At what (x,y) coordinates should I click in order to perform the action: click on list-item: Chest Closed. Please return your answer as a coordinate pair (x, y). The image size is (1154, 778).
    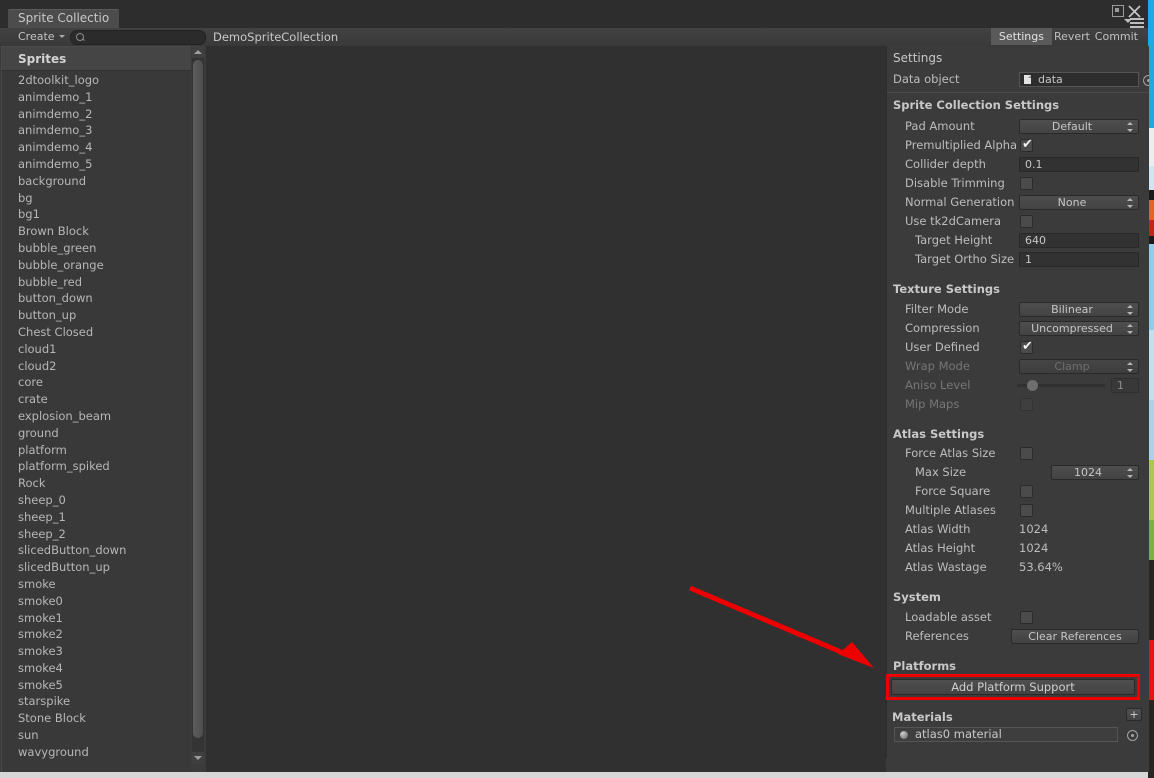
    Looking at the image, I should click on (96, 332).